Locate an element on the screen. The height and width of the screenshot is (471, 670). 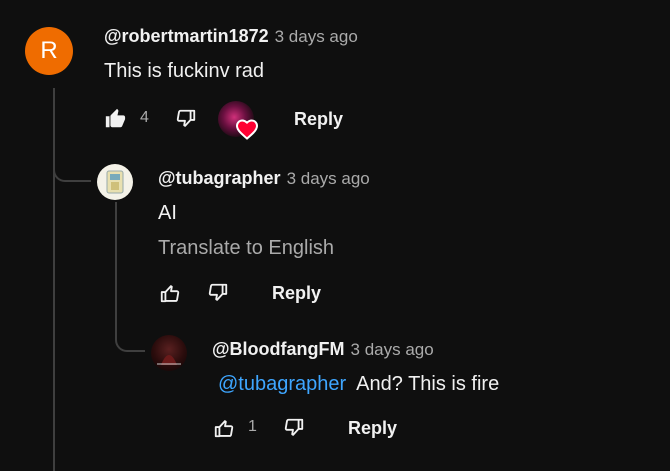
thread-line-main is located at coordinates (54, 279).